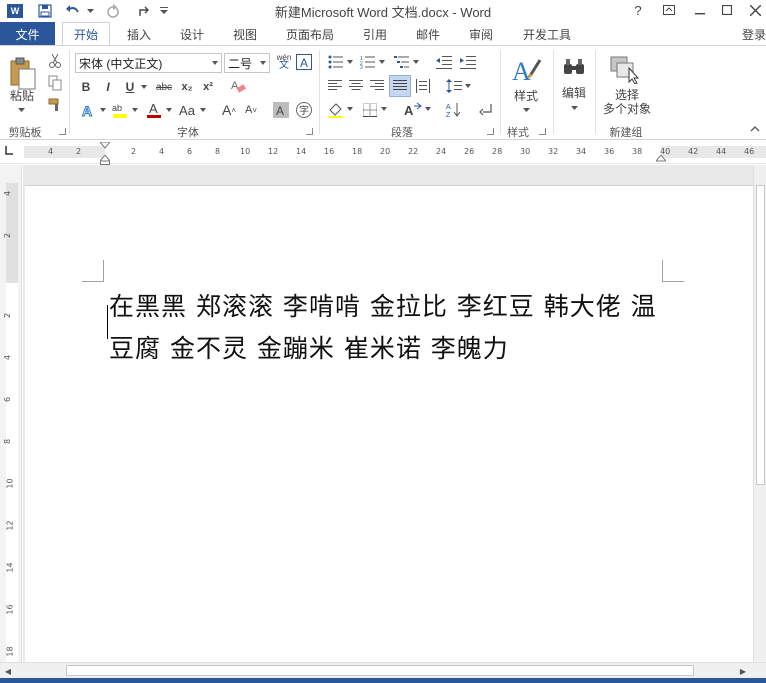  What do you see at coordinates (468, 86) in the screenshot?
I see `line-spacing-dropdown-icon` at bounding box center [468, 86].